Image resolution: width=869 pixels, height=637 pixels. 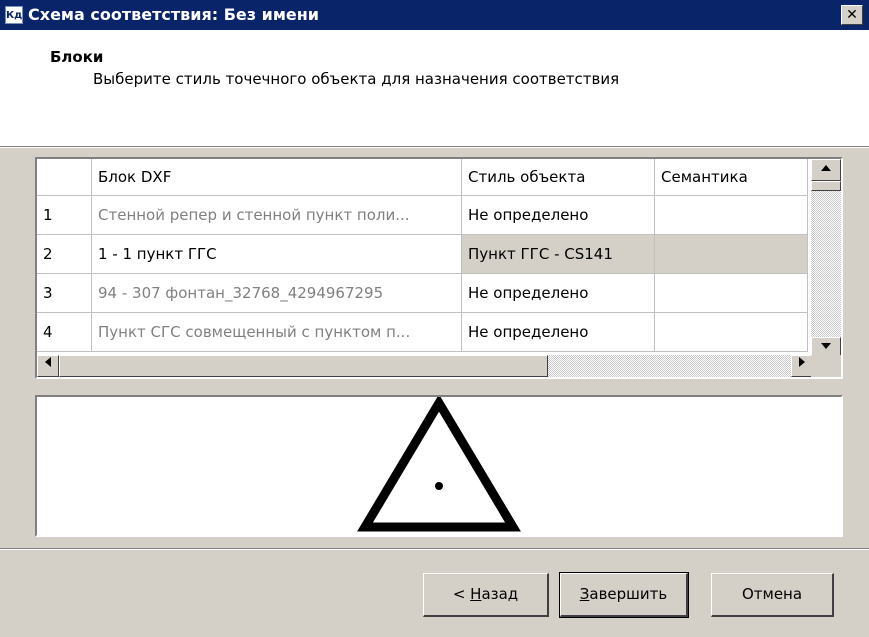 I want to click on page-title: Блоки, so click(x=77, y=57).